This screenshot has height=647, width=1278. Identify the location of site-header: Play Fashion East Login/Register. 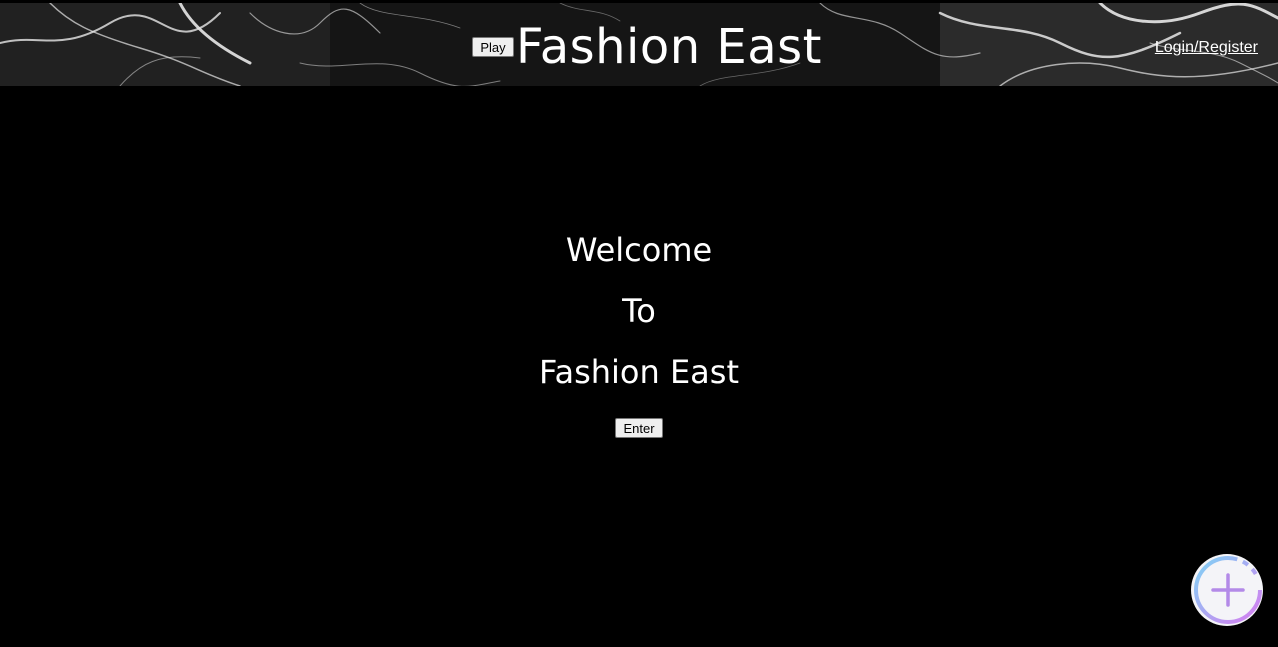
(639, 44).